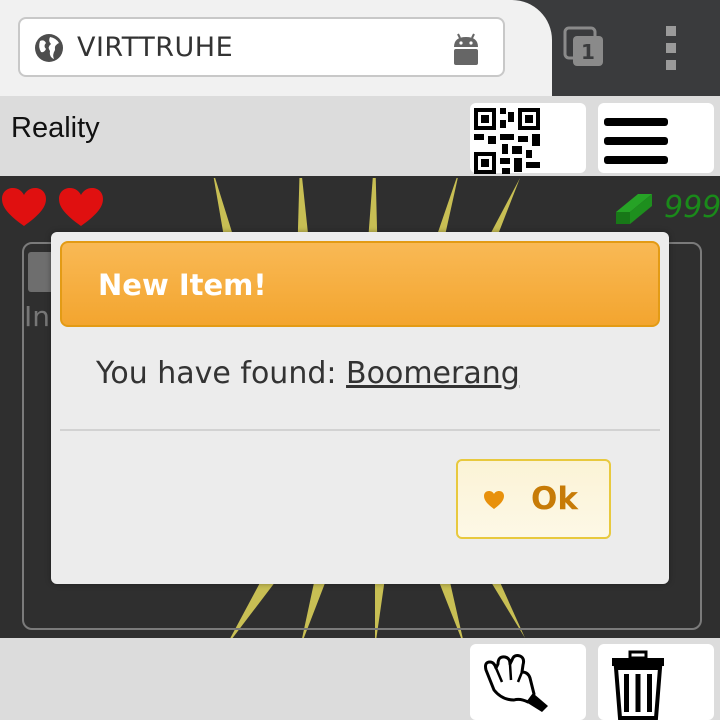  Describe the element at coordinates (360, 284) in the screenshot. I see `dialog-header: New Item!` at that location.